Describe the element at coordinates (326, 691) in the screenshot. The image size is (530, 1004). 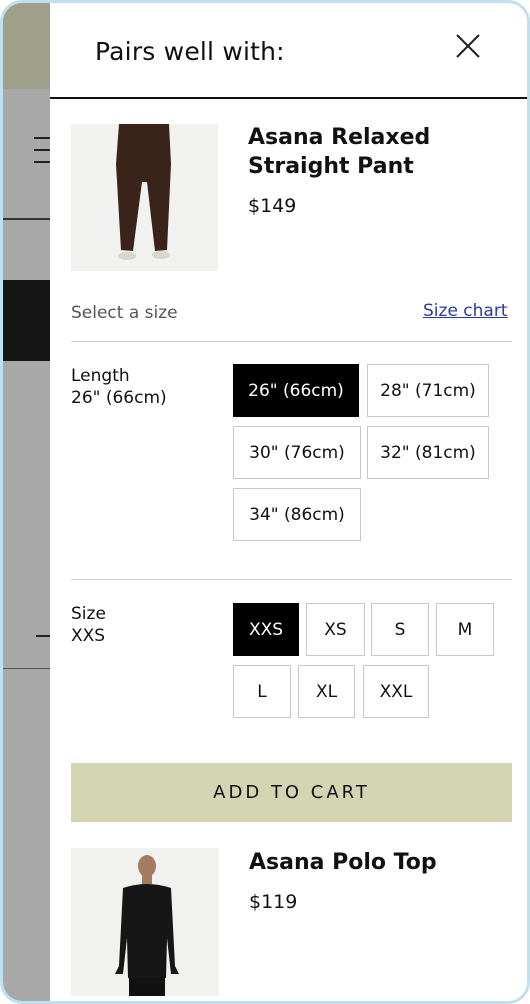
I see `size-option-xl: XL` at that location.